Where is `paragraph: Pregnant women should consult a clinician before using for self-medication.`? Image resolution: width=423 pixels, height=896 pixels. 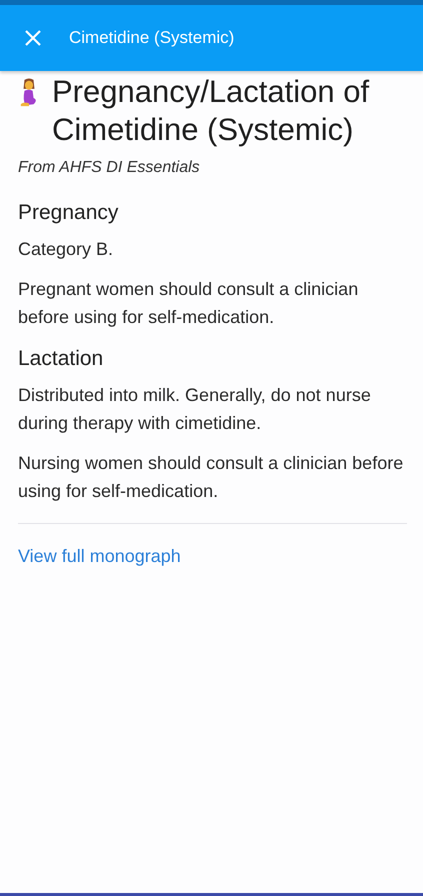
paragraph: Pregnant women should consult a clinician before using for self-medication. is located at coordinates (189, 303).